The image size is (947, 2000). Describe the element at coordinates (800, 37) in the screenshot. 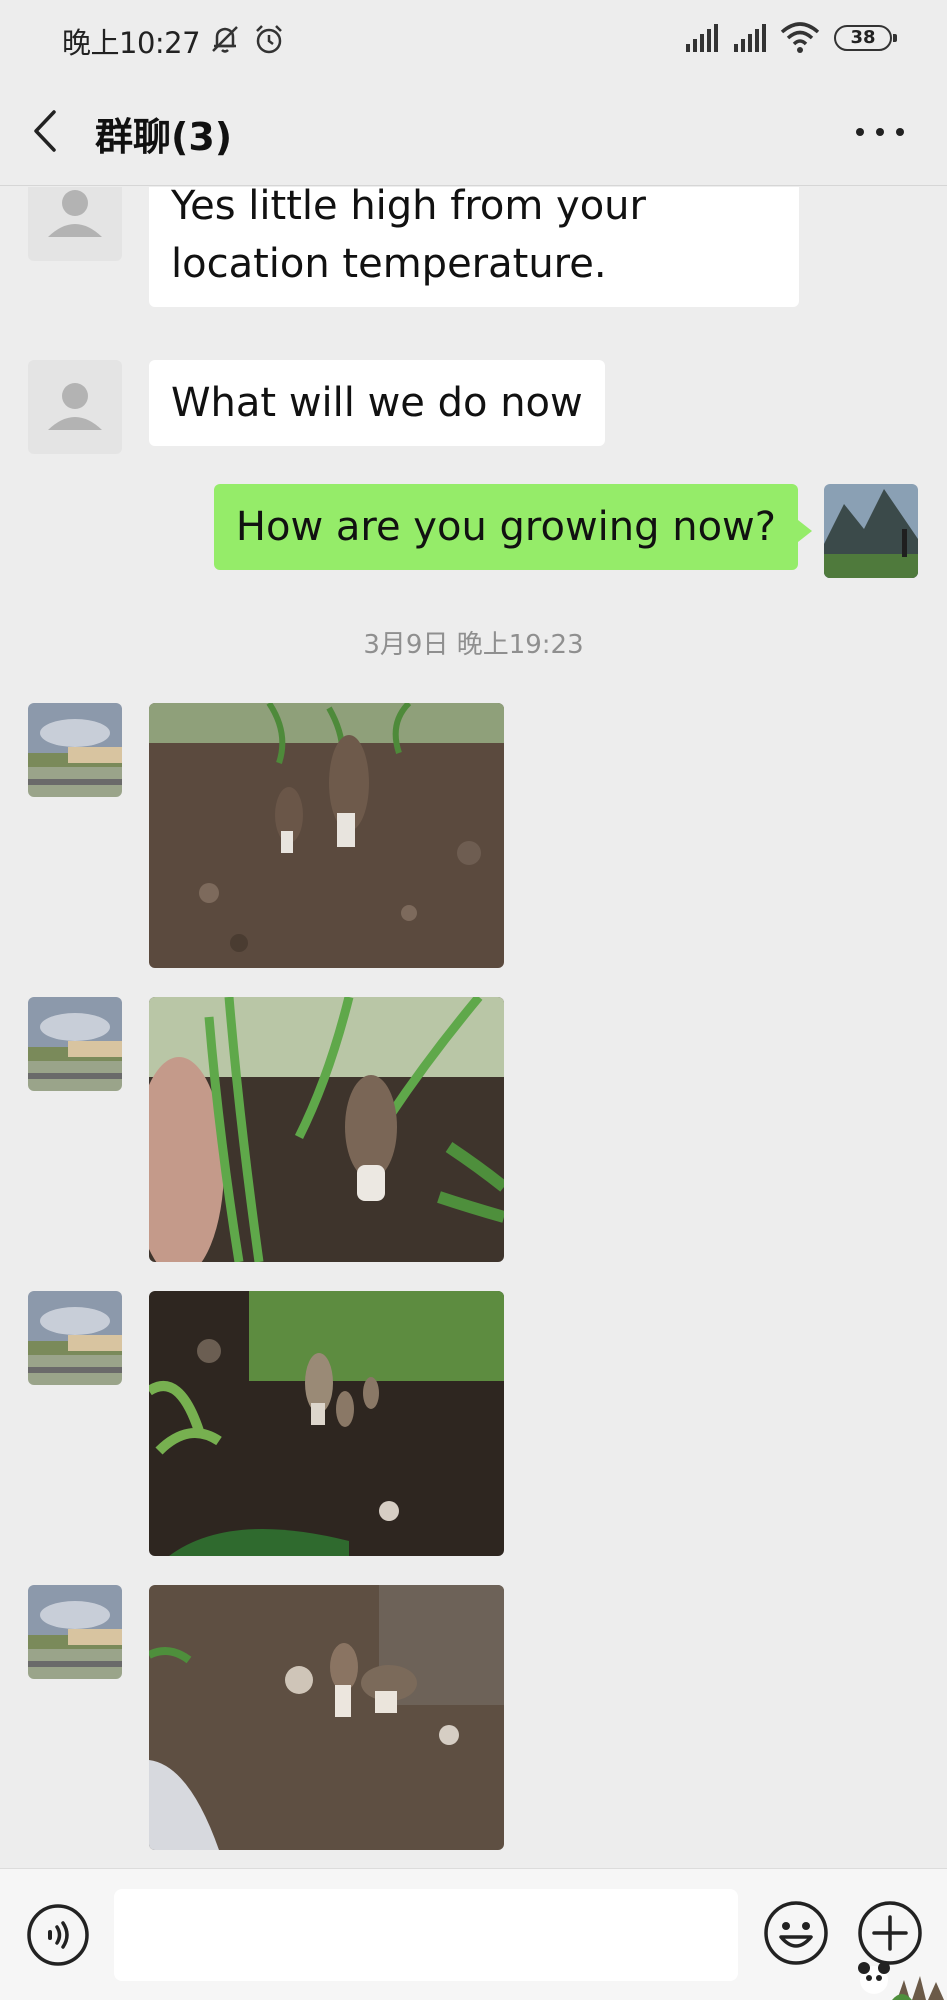

I see `wifi-icon` at that location.